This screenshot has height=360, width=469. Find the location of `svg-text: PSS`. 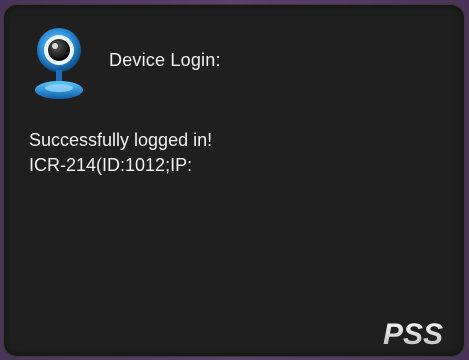

svg-text: PSS is located at coordinates (413, 333).